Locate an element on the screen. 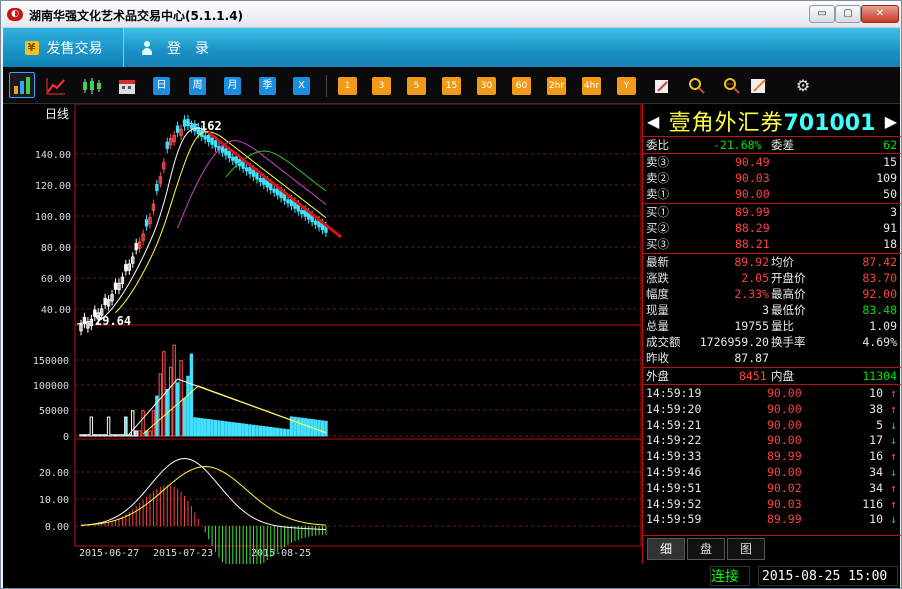 This screenshot has width=902, height=589. ask-price: 90.49 is located at coordinates (752, 162).